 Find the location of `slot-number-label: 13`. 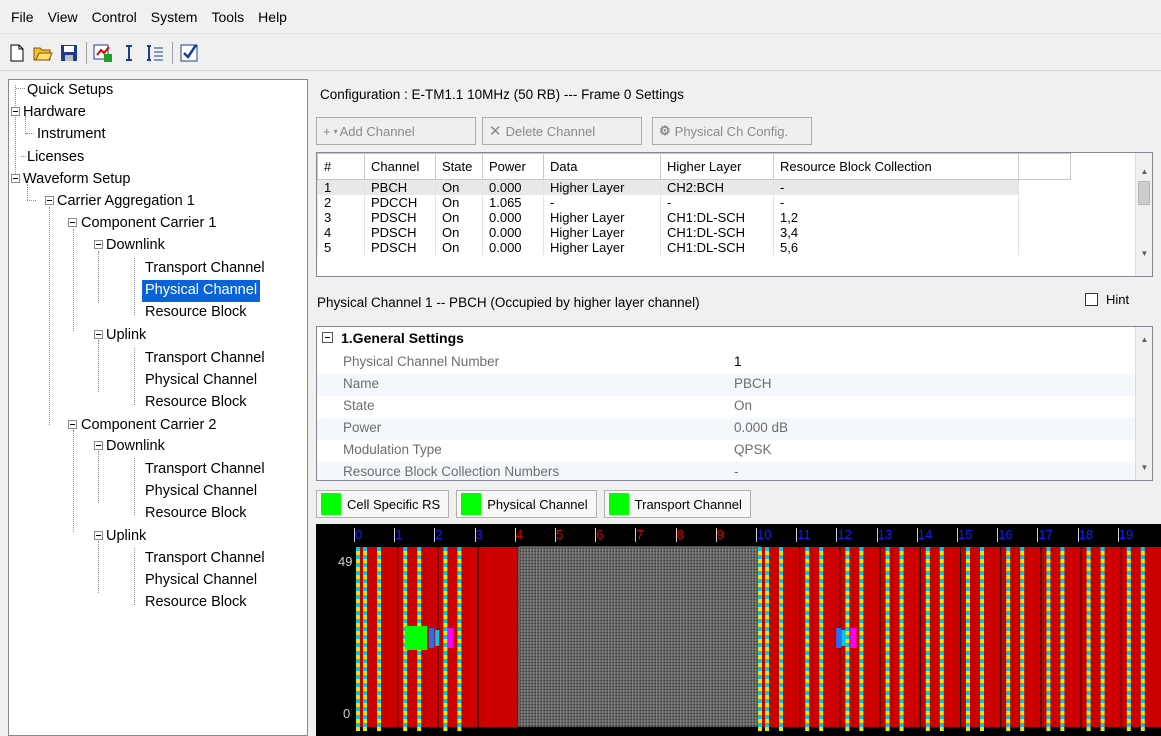

slot-number-label: 13 is located at coordinates (885, 534).